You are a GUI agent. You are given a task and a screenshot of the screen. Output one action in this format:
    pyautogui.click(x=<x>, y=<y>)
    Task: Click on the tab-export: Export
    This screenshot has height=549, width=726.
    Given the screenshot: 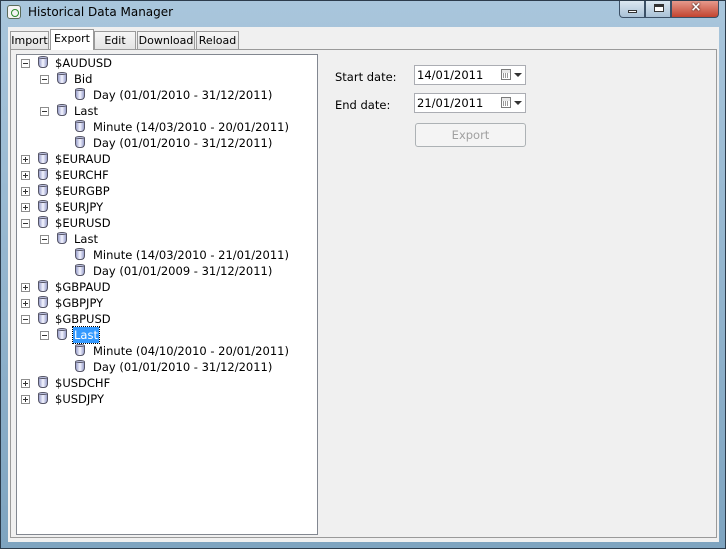 What is the action you would take?
    pyautogui.click(x=72, y=39)
    